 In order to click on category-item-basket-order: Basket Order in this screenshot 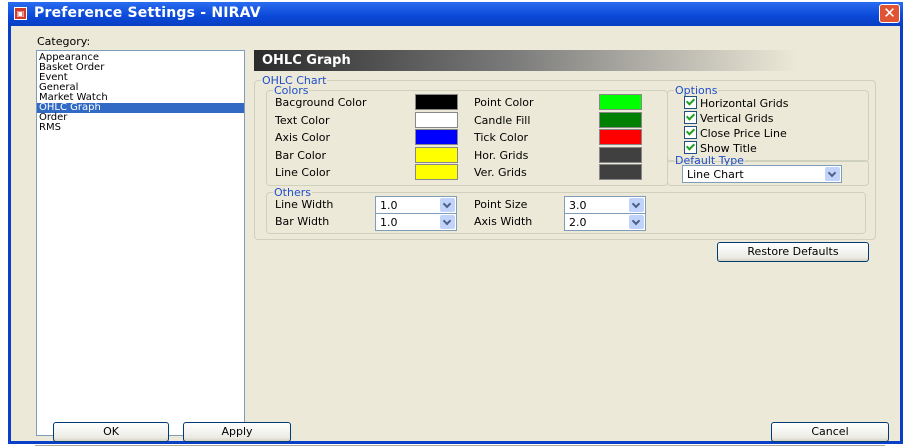, I will do `click(140, 68)`.